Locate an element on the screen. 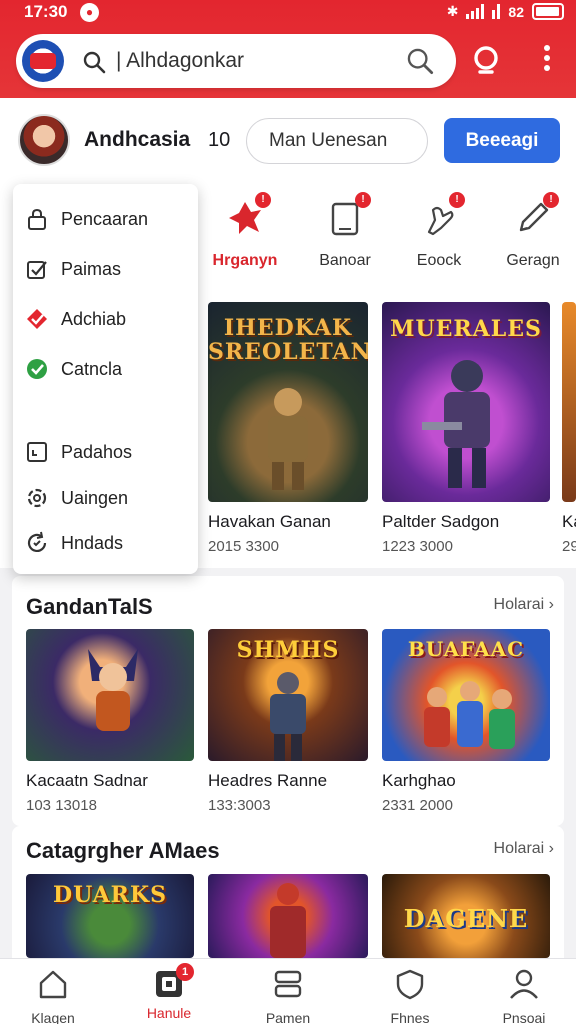 The height and width of the screenshot is (1024, 576). nav-label: Pnsoai is located at coordinates (524, 1017).